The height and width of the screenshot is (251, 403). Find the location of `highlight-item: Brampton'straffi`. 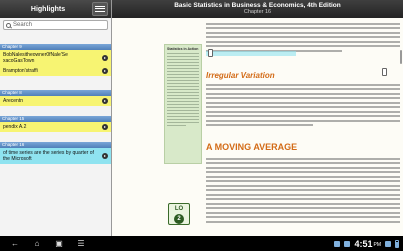

highlight-item: Brampton'straffi is located at coordinates (55, 71).